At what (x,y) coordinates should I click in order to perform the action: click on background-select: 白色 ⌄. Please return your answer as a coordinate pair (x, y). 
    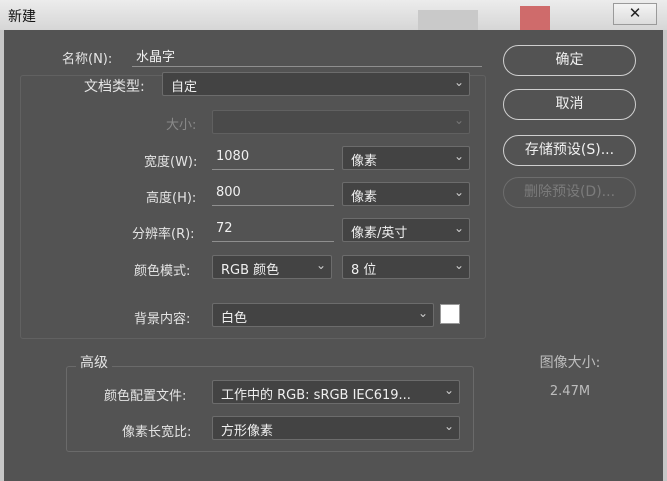
    Looking at the image, I should click on (323, 315).